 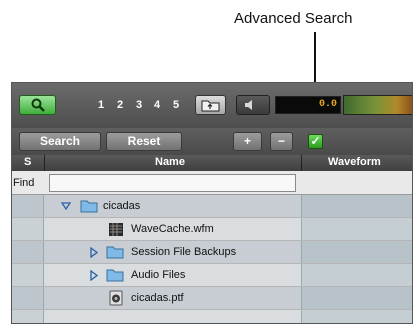 What do you see at coordinates (212, 163) in the screenshot?
I see `column-header-row: S Name Waveform` at bounding box center [212, 163].